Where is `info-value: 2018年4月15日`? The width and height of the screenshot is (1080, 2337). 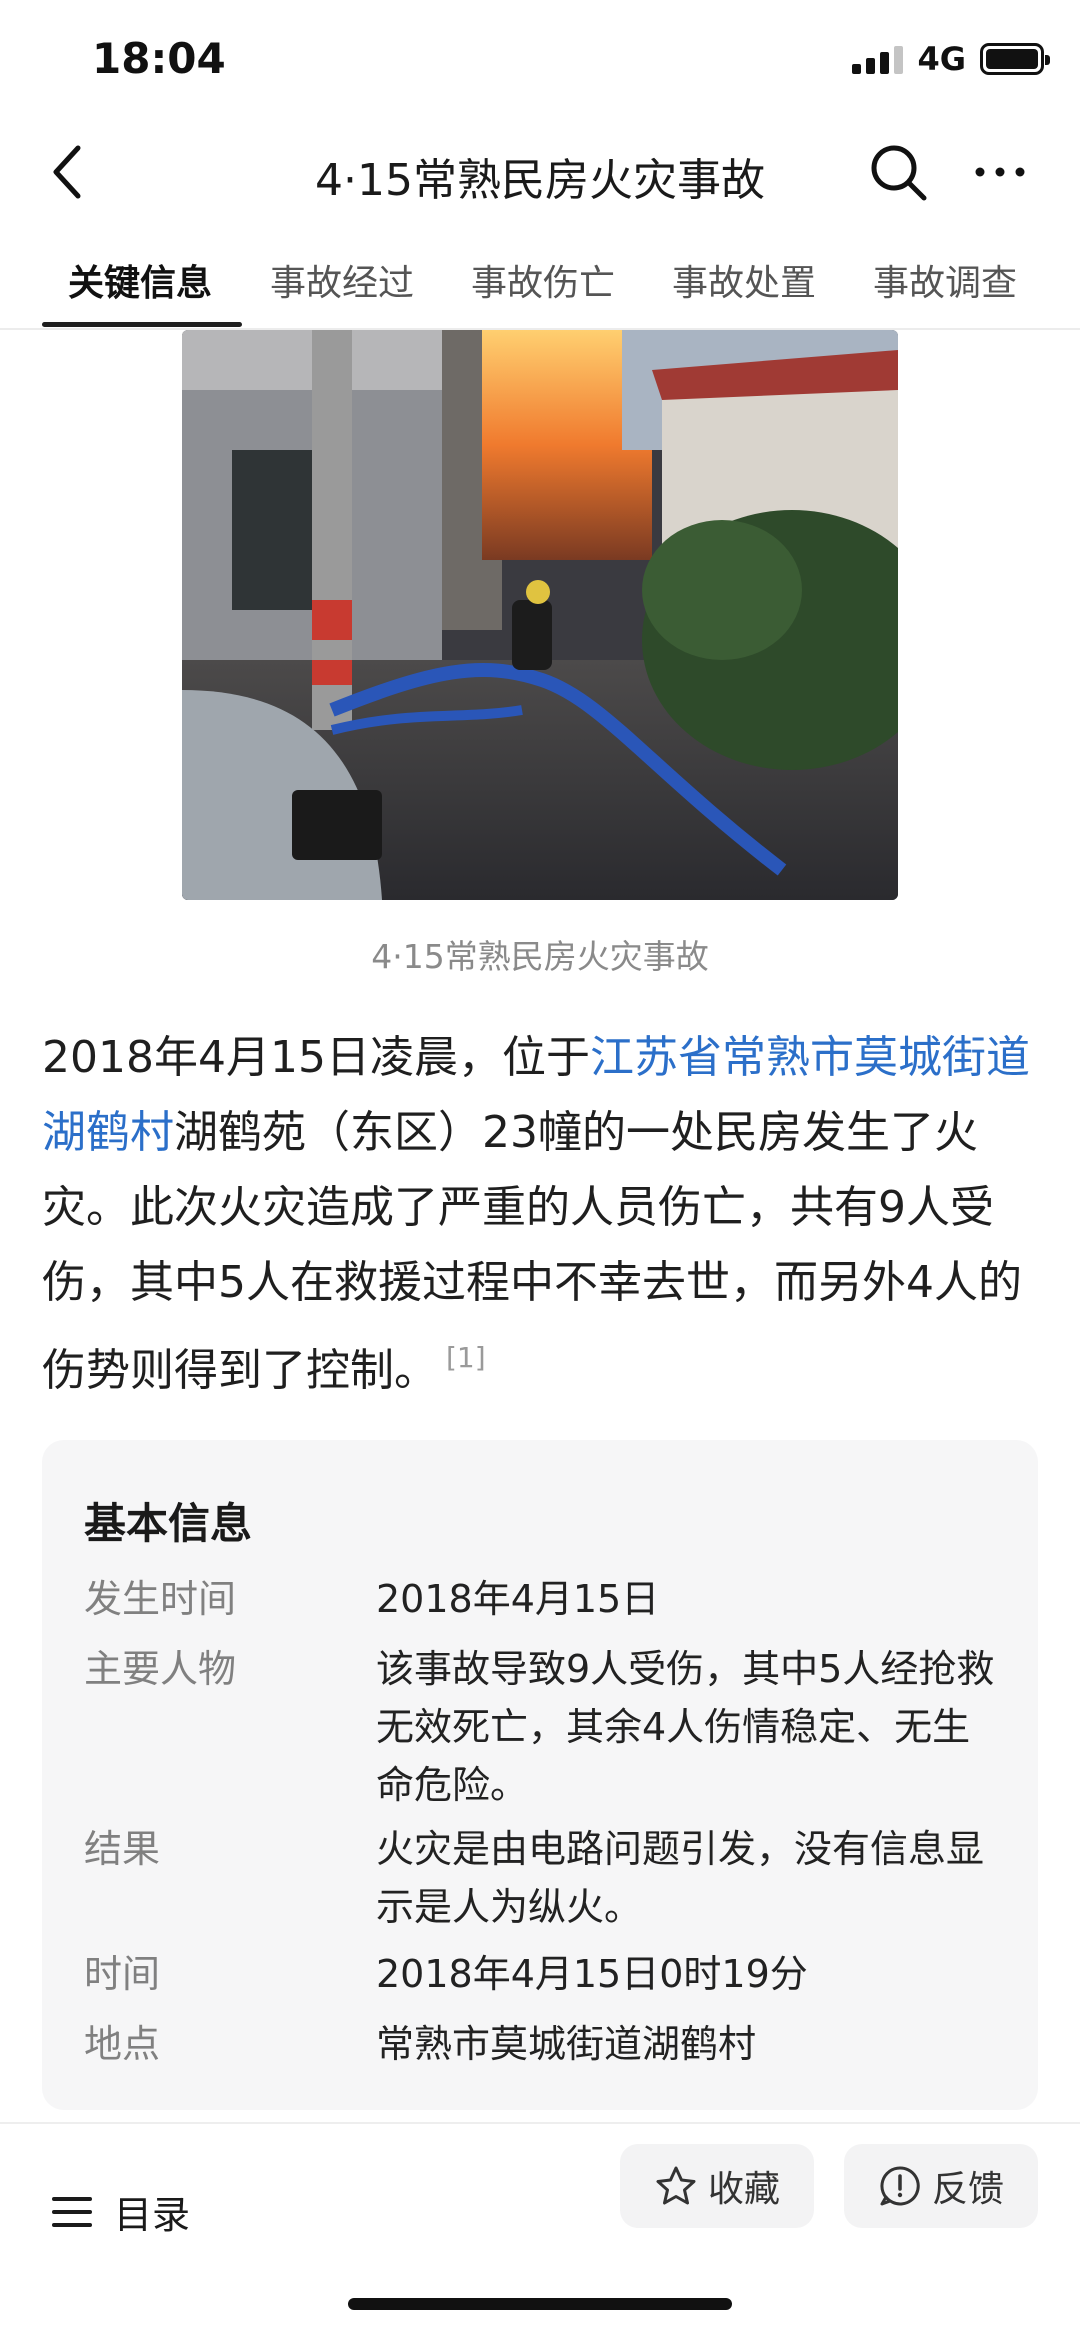
info-value: 2018年4月15日 is located at coordinates (518, 1599).